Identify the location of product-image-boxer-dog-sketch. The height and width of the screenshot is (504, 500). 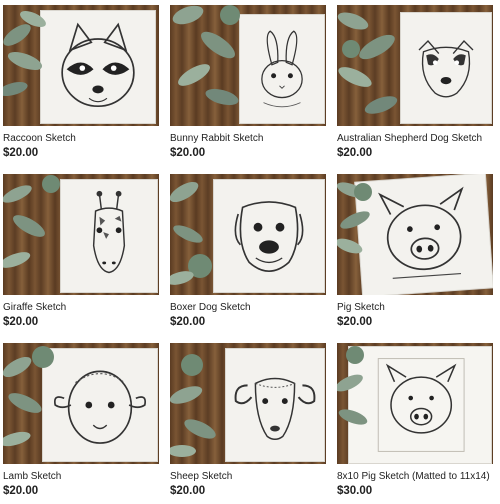
(248, 234).